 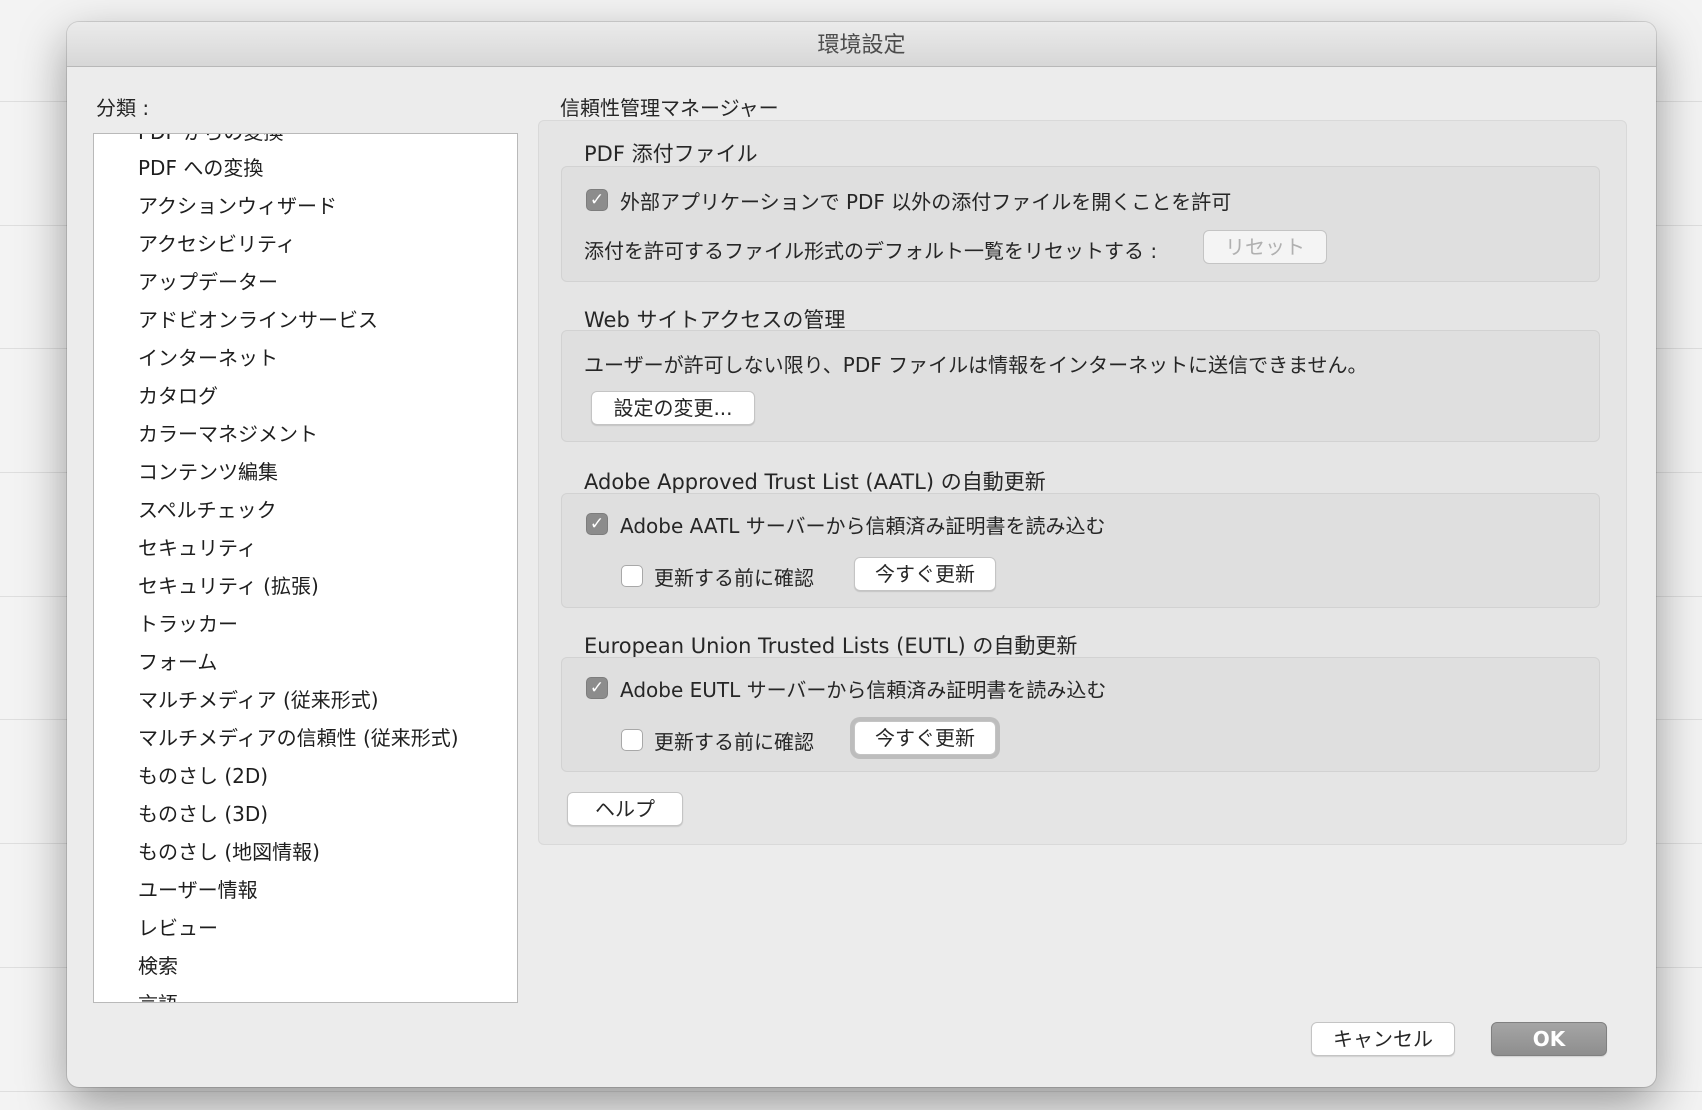 What do you see at coordinates (210, 139) in the screenshot?
I see `list-item: PDF からの変換` at bounding box center [210, 139].